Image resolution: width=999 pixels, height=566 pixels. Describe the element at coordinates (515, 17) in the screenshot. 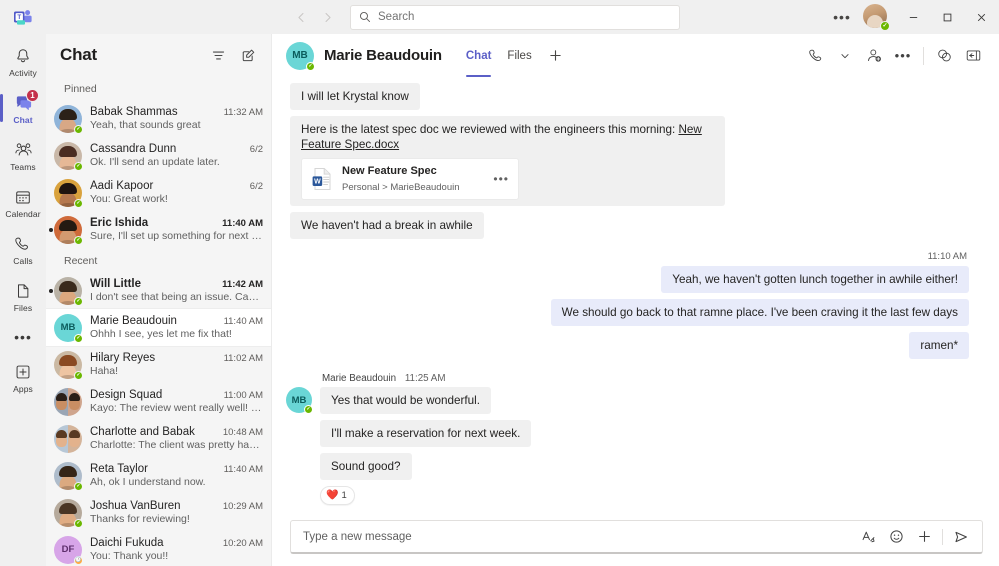

I see `search-input: Search` at that location.